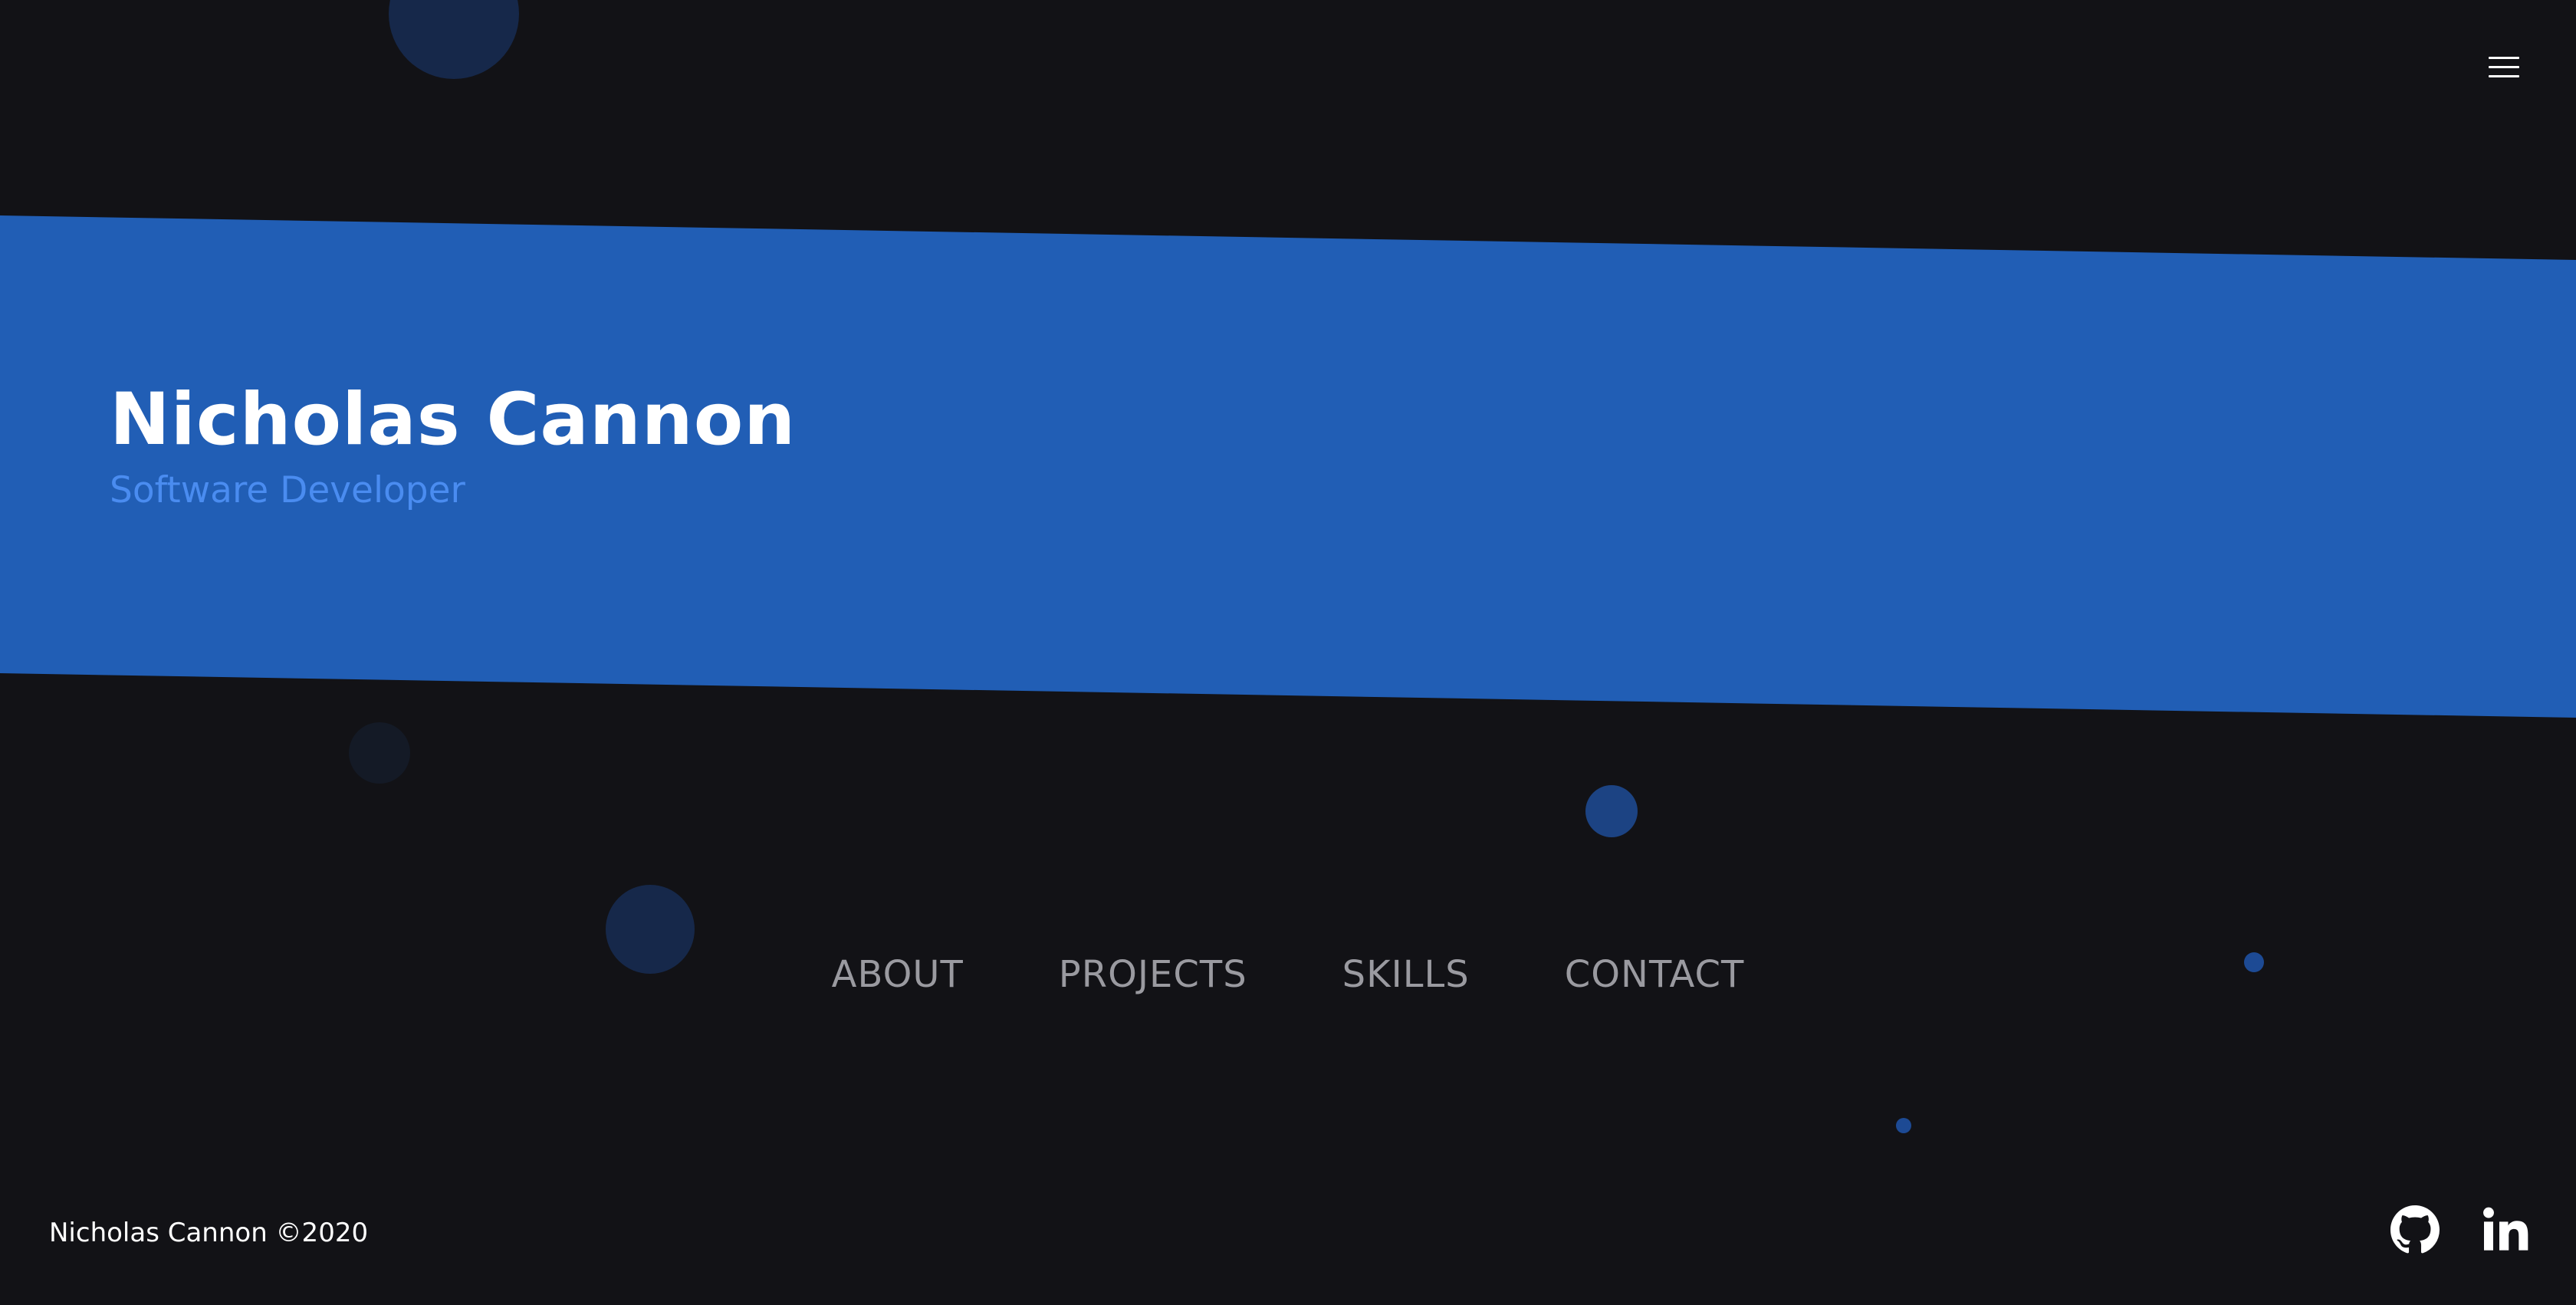 This screenshot has width=2576, height=1305. What do you see at coordinates (1153, 975) in the screenshot?
I see `nav-link-projects: PROJECTS` at bounding box center [1153, 975].